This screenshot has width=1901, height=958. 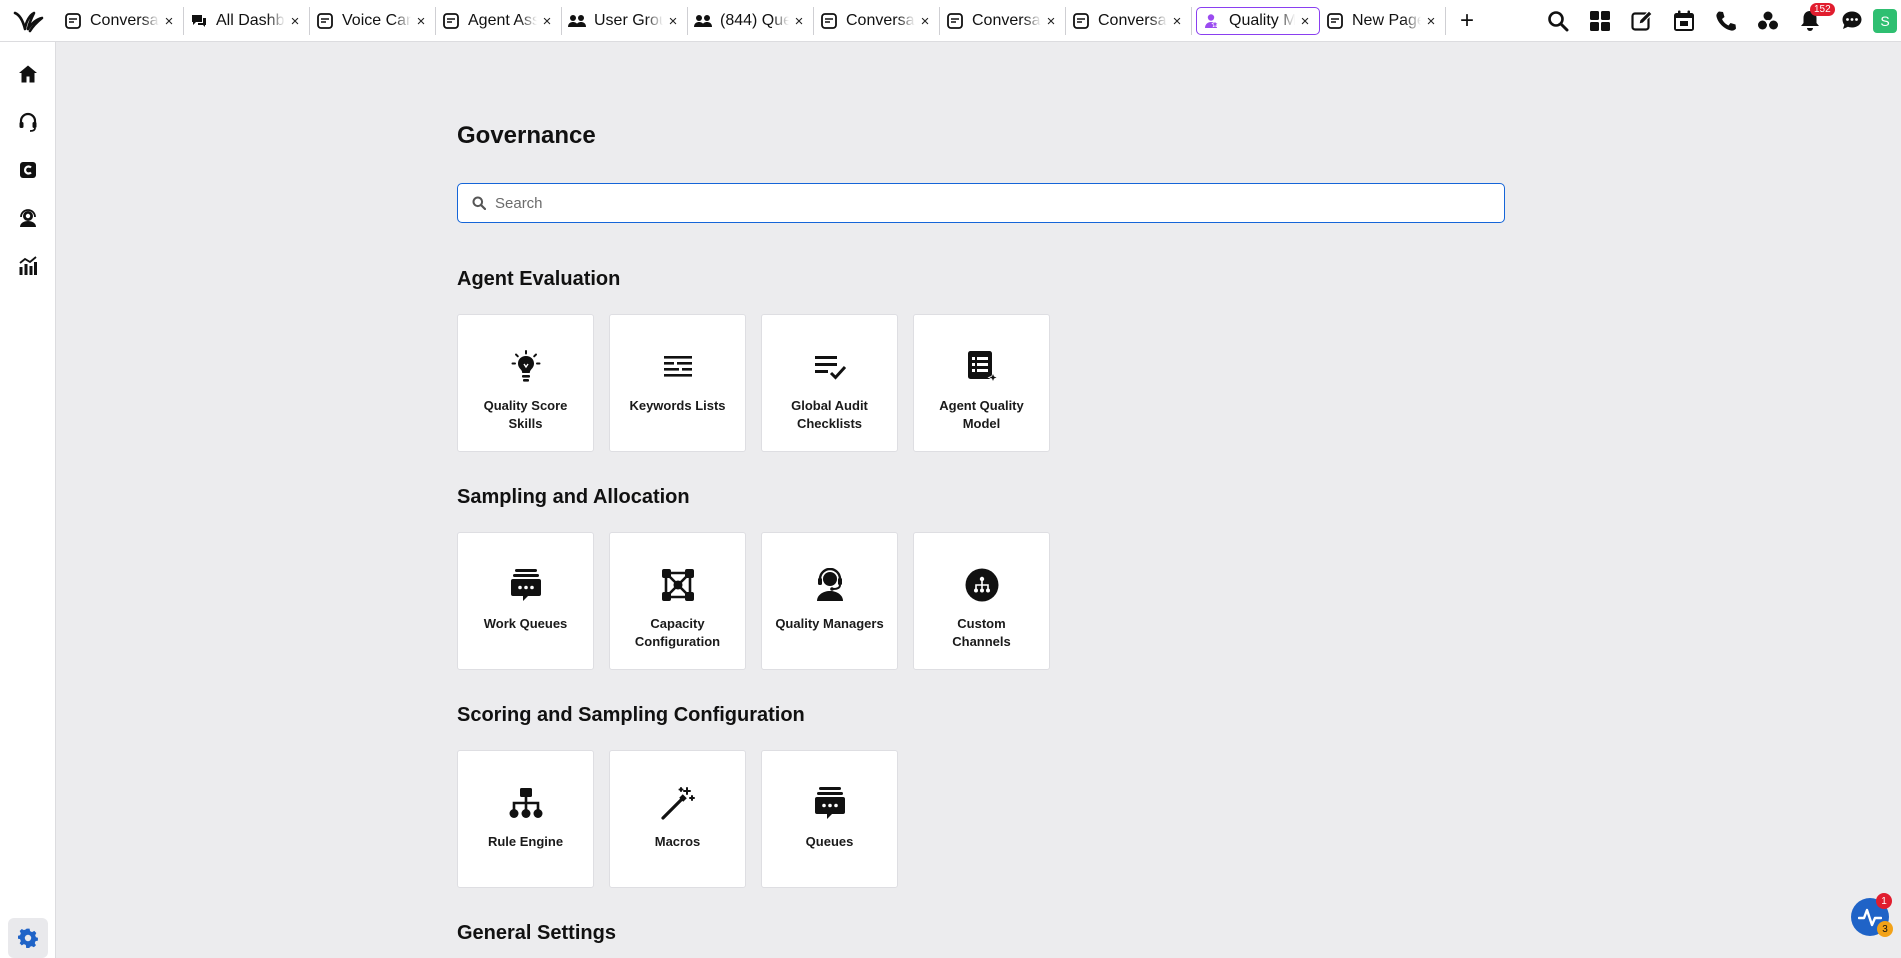 I want to click on tab-voice-campaigns: Voice Campaigns ×, so click(x=373, y=21).